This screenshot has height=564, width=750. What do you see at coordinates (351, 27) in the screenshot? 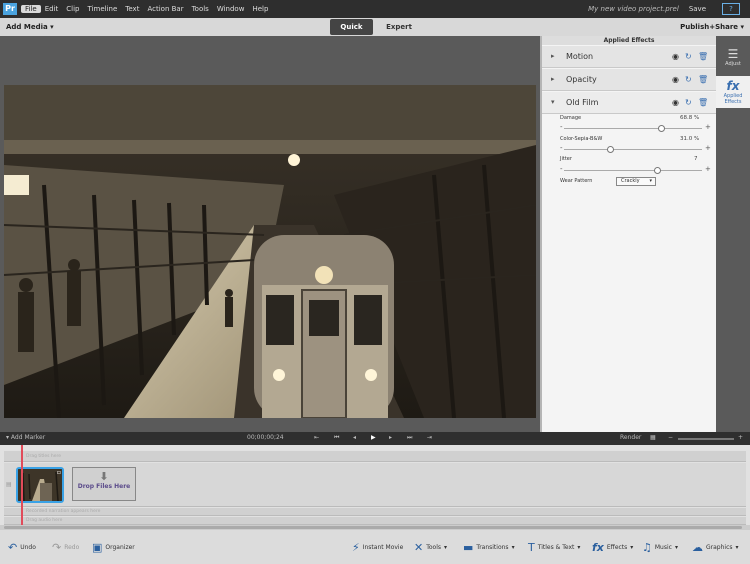
I see `tab-quick: Quick` at bounding box center [351, 27].